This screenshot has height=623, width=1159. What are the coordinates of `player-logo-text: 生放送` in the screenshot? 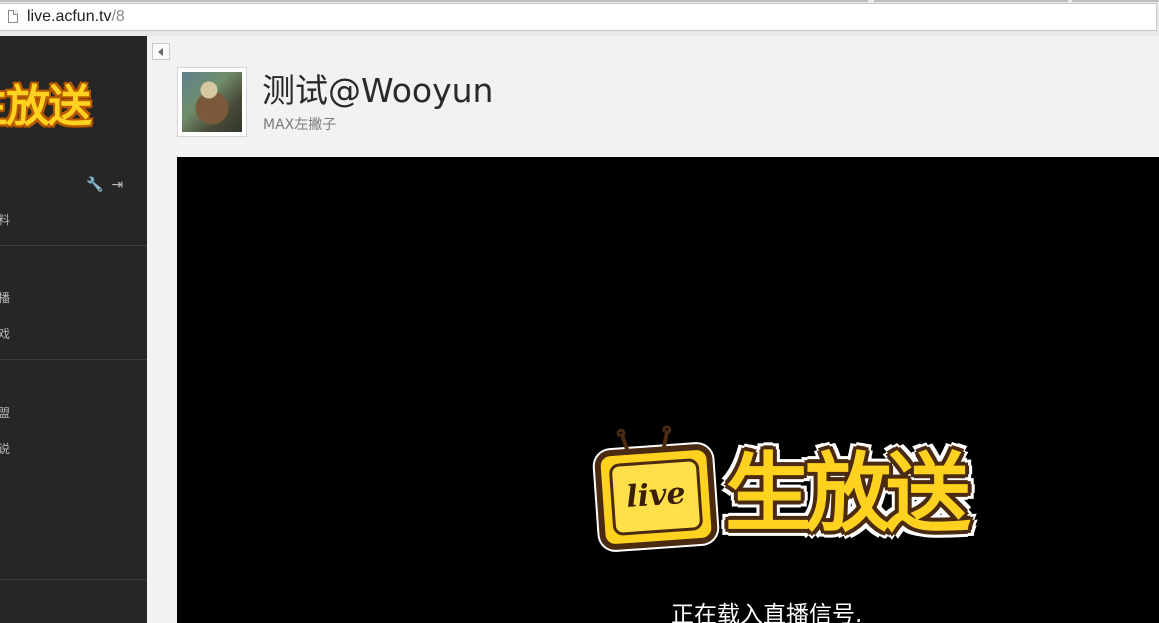 It's located at (848, 494).